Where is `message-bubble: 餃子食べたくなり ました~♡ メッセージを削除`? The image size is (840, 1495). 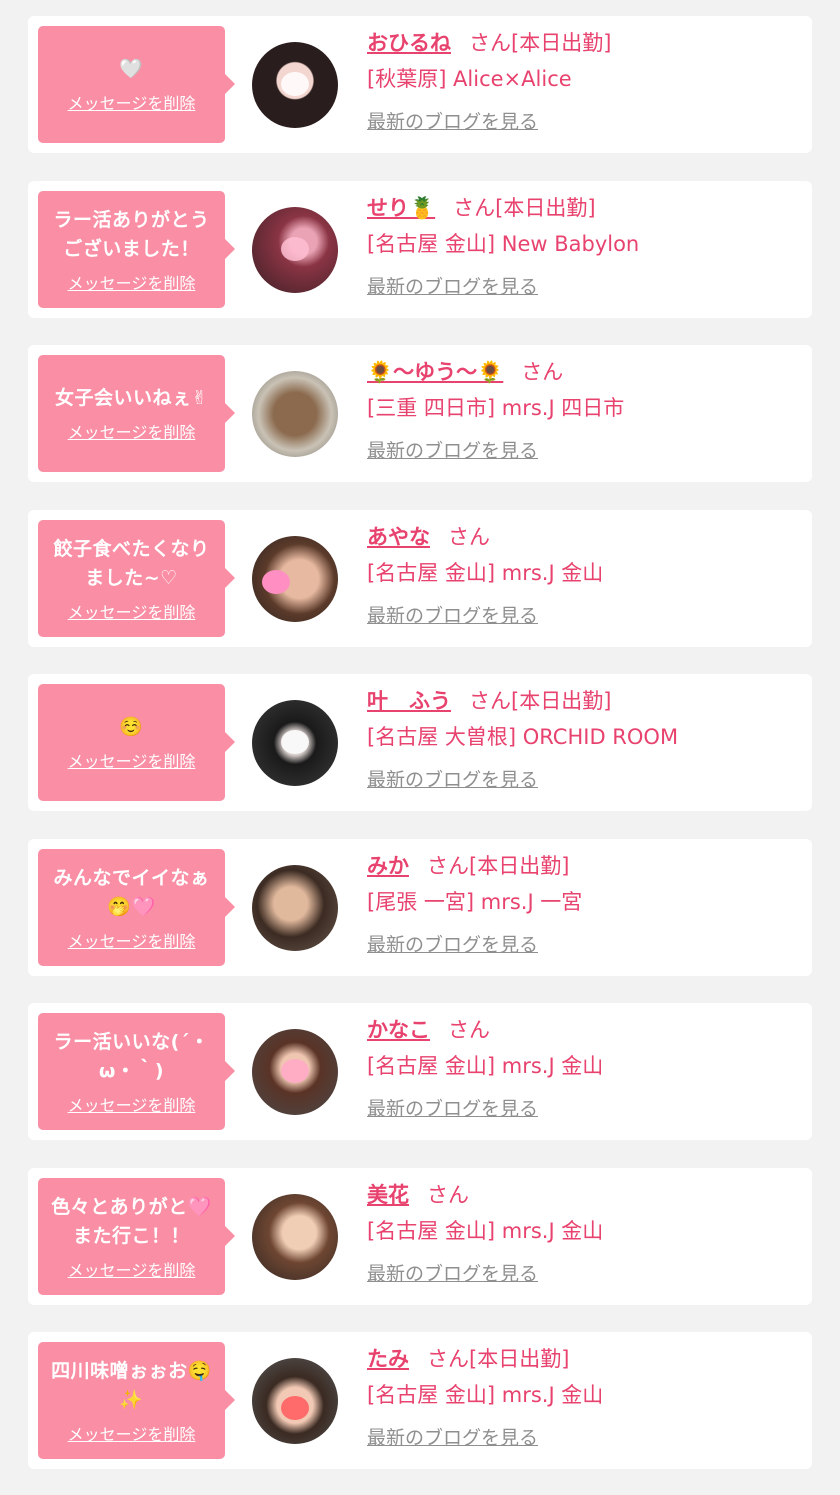
message-bubble: 餃子食べたくなり ました~♡ メッセージを削除 is located at coordinates (136, 578).